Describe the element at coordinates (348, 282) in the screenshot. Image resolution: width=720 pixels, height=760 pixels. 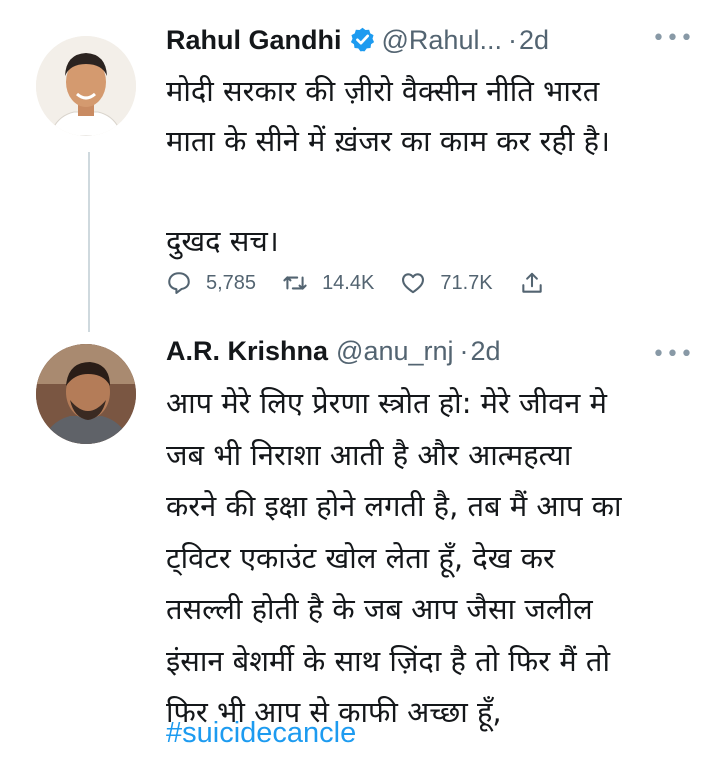
I see `retweet-count: 14.4K` at that location.